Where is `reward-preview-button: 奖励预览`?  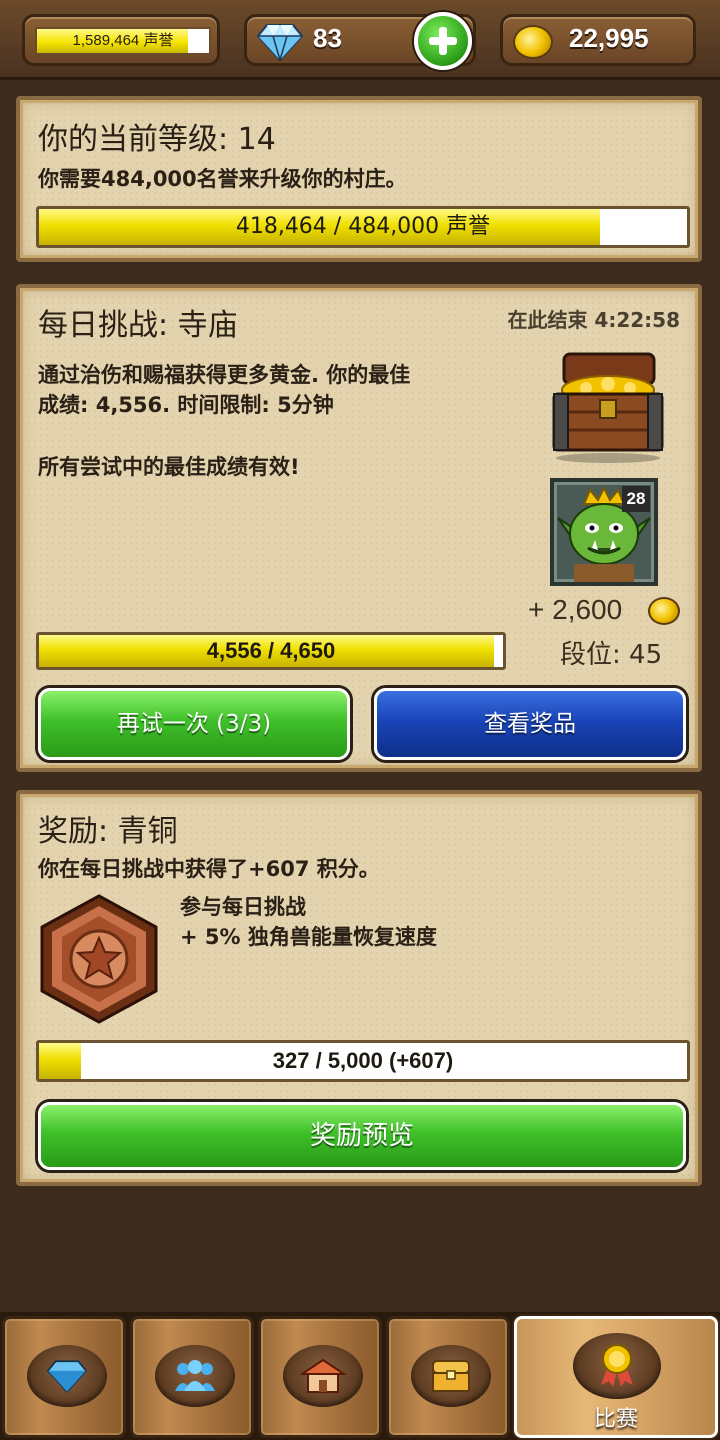
reward-preview-button: 奖励预览 is located at coordinates (362, 1136).